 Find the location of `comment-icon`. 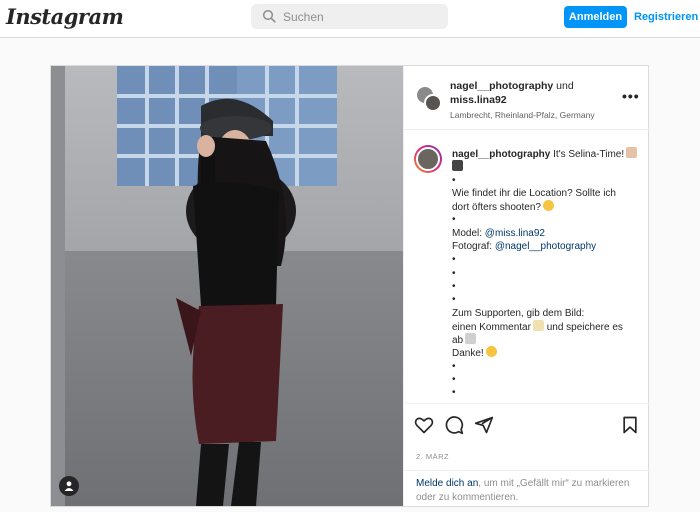

comment-icon is located at coordinates (454, 425).